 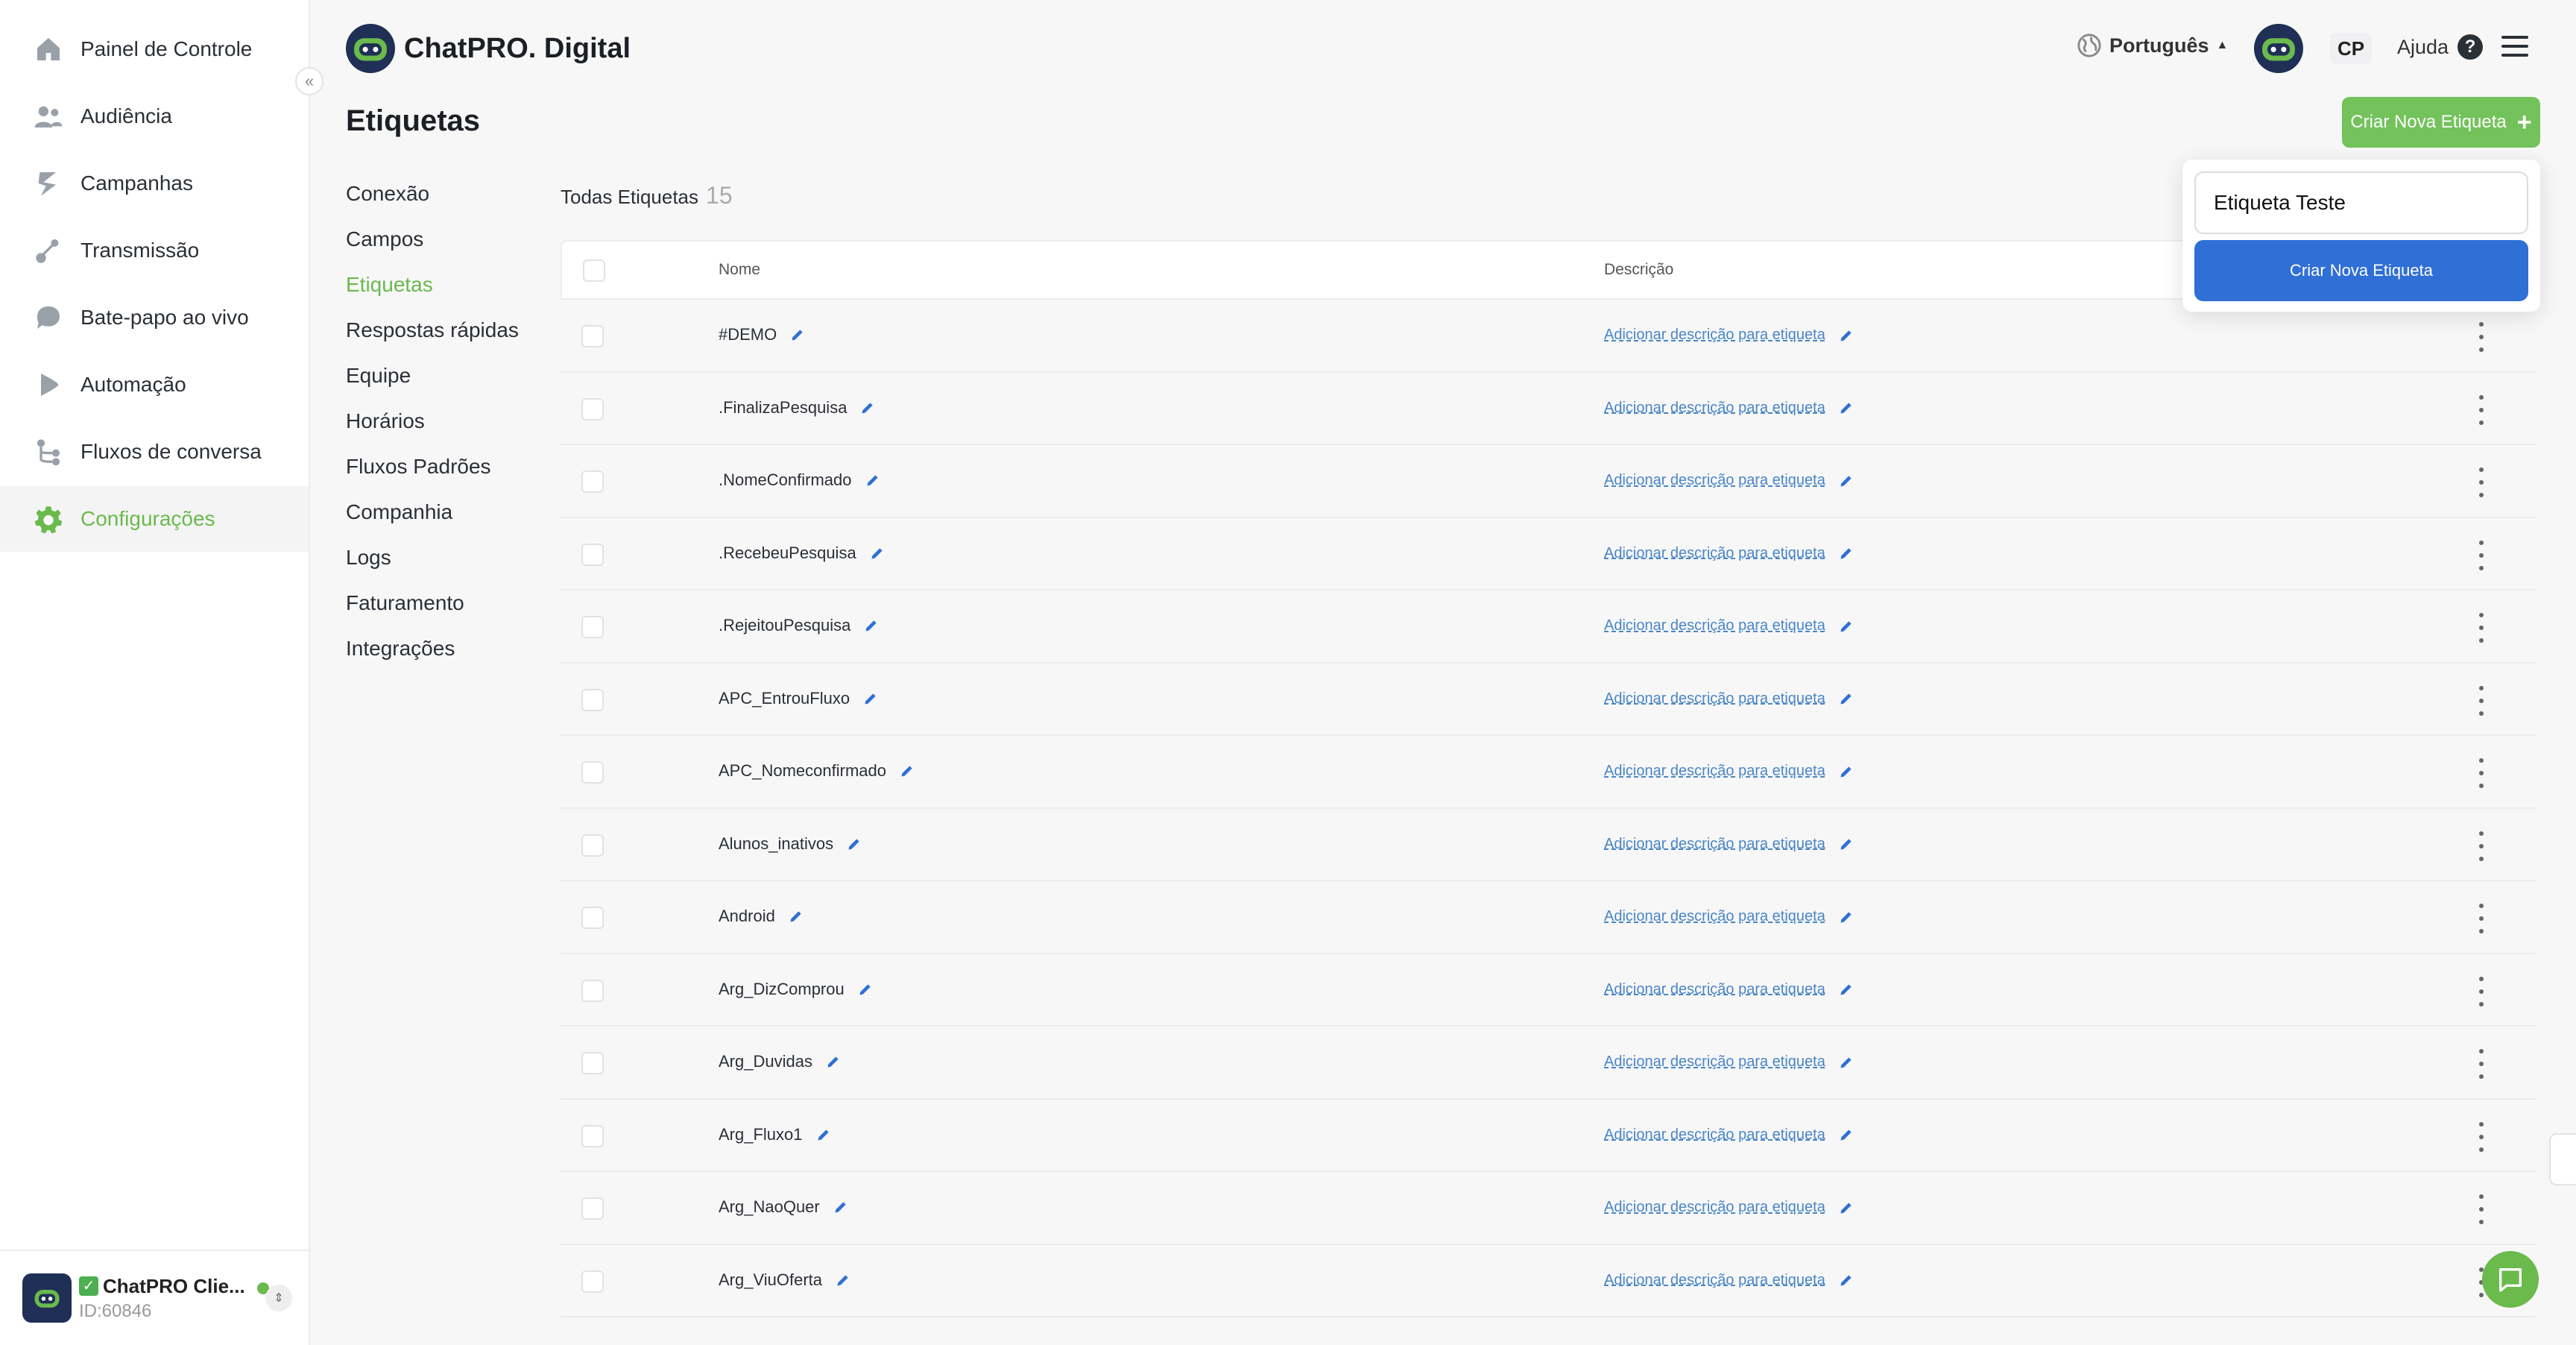 I want to click on sidebar-item-transmissao: Transmissão, so click(x=154, y=250).